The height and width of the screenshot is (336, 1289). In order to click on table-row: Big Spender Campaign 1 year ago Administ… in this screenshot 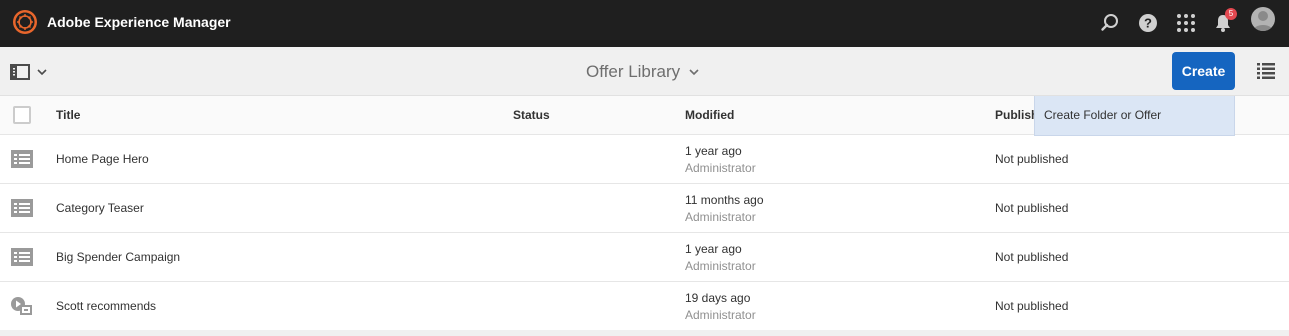, I will do `click(644, 257)`.